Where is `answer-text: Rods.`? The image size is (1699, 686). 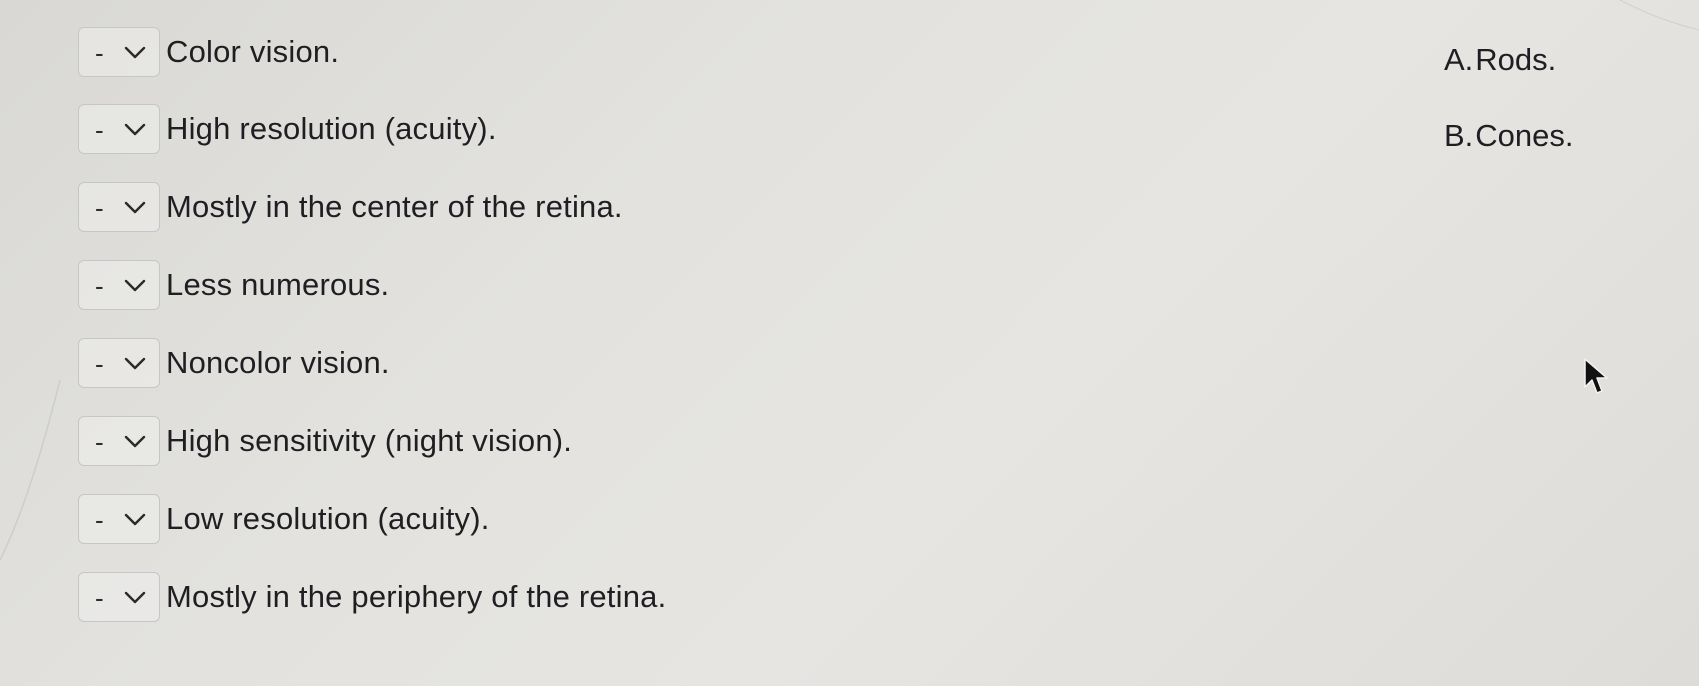
answer-text: Rods. is located at coordinates (1516, 59).